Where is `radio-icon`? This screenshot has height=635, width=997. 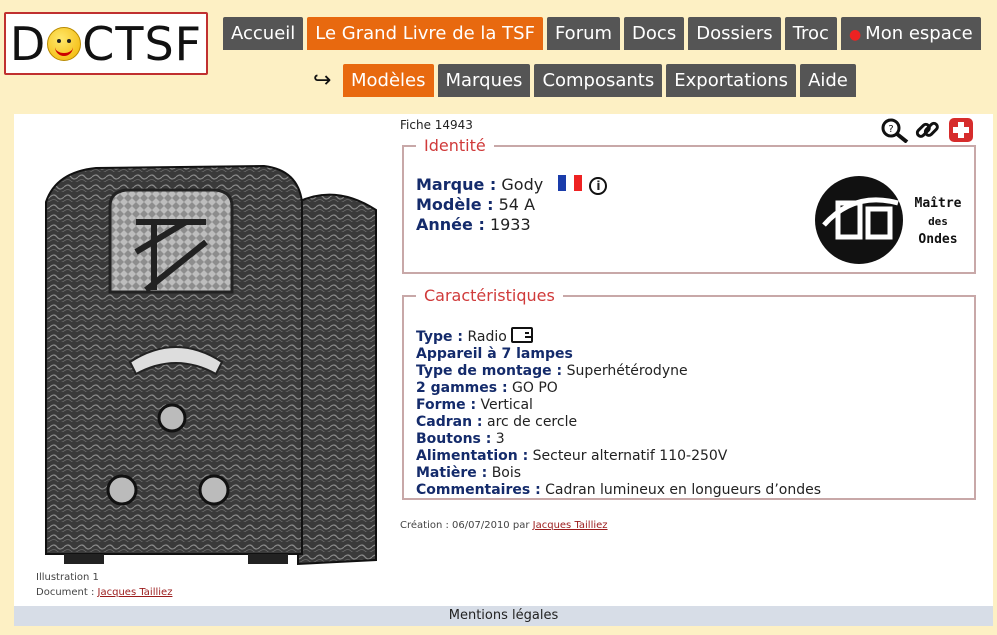 radio-icon is located at coordinates (522, 335).